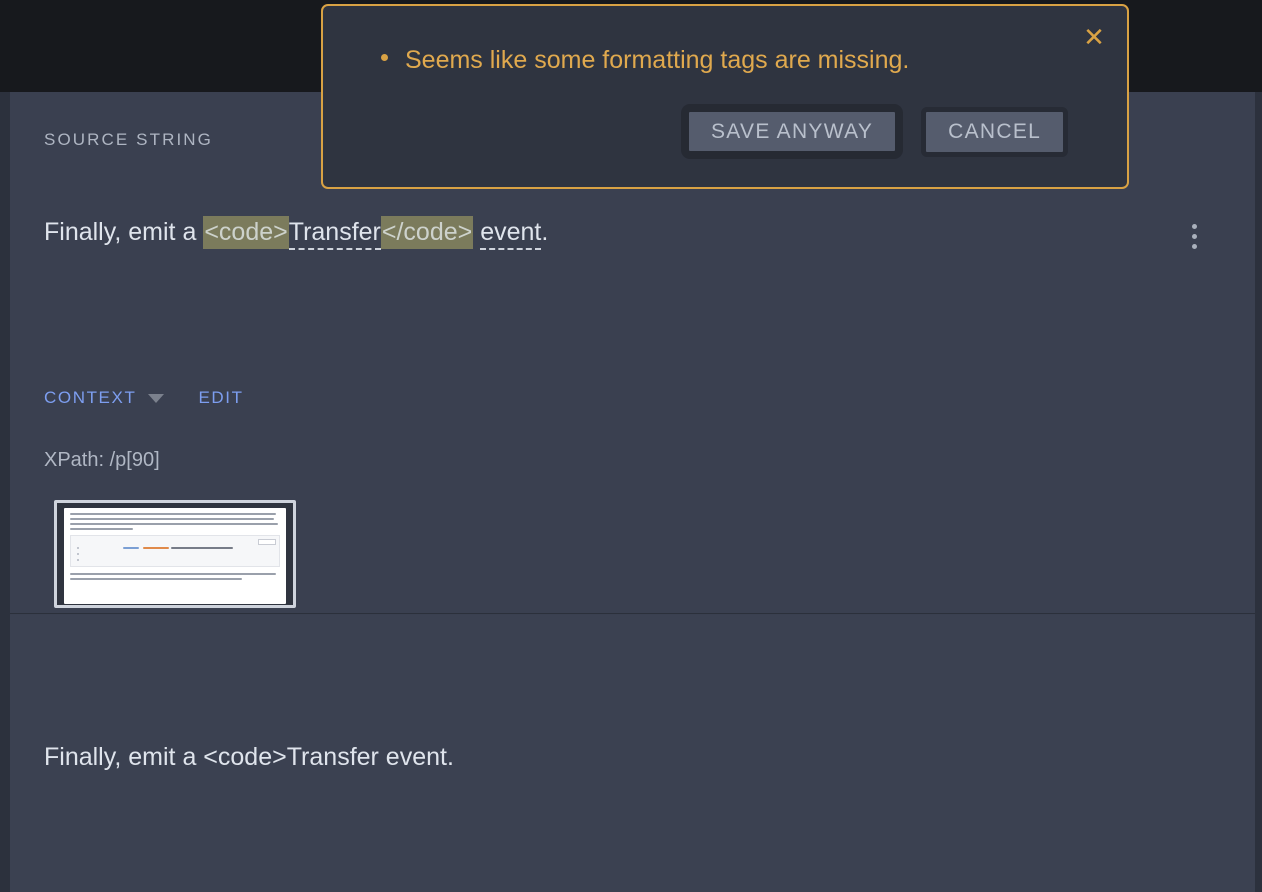  What do you see at coordinates (156, 398) in the screenshot?
I see `chevron-down-icon` at bounding box center [156, 398].